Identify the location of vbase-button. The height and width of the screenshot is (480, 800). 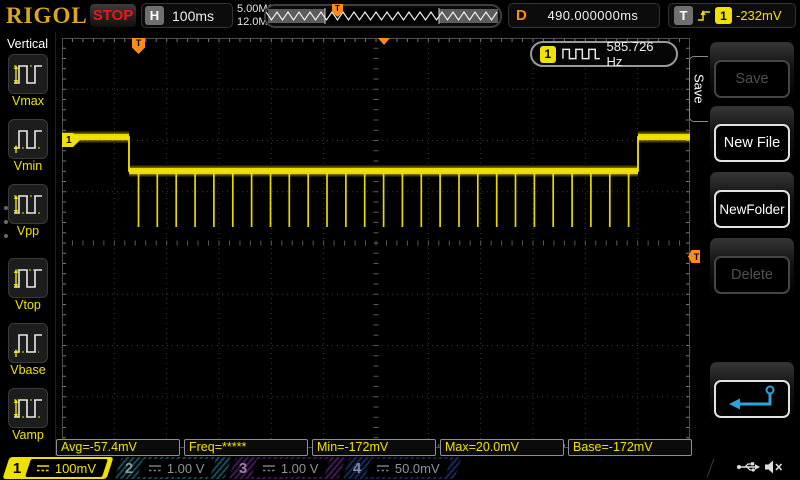
(28, 343).